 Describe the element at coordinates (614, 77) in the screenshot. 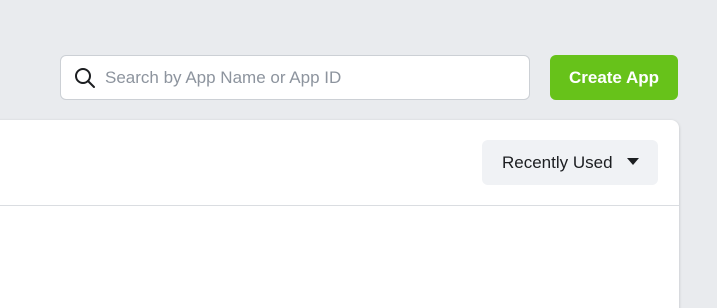

I see `create-app-button: Create App` at that location.